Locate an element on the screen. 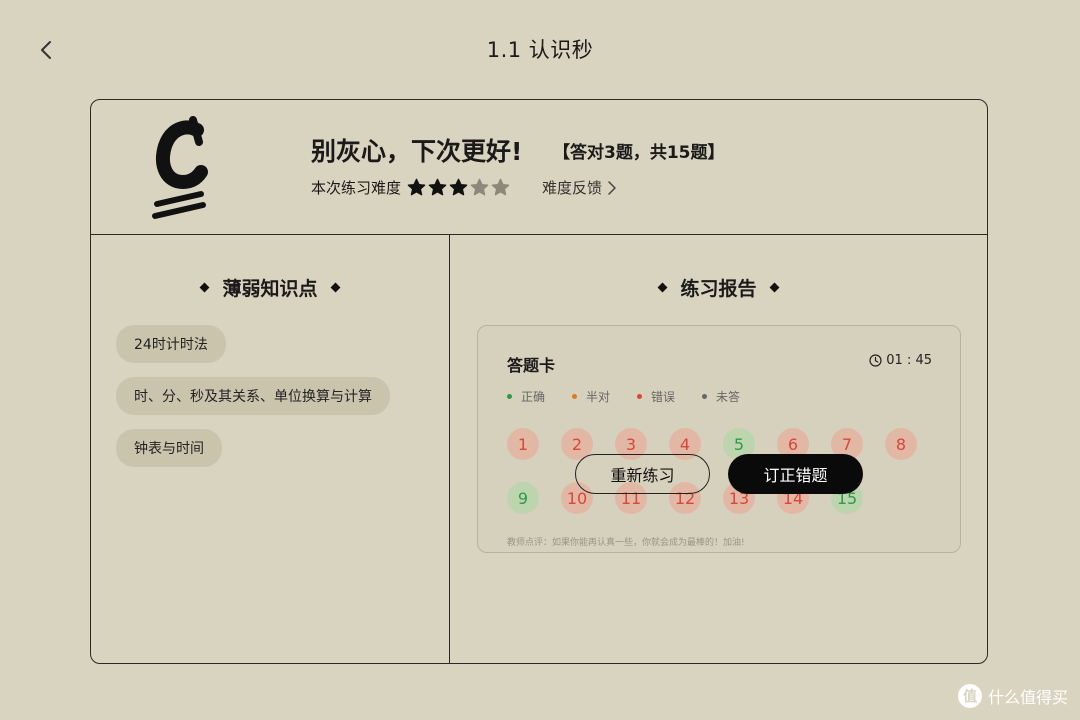 This screenshot has height=720, width=1080. difficulty-feedback-label: 难度反馈 is located at coordinates (572, 188).